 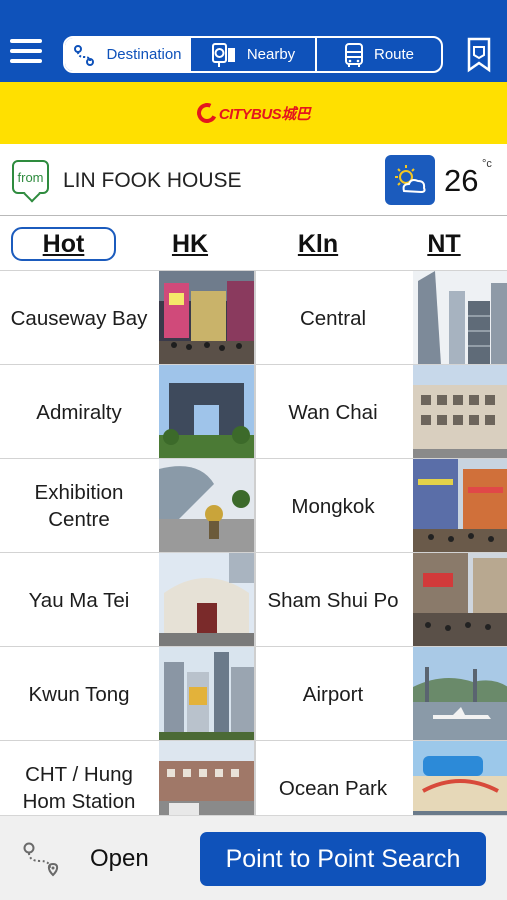 I want to click on exhibition-centre-photo, so click(x=206, y=506).